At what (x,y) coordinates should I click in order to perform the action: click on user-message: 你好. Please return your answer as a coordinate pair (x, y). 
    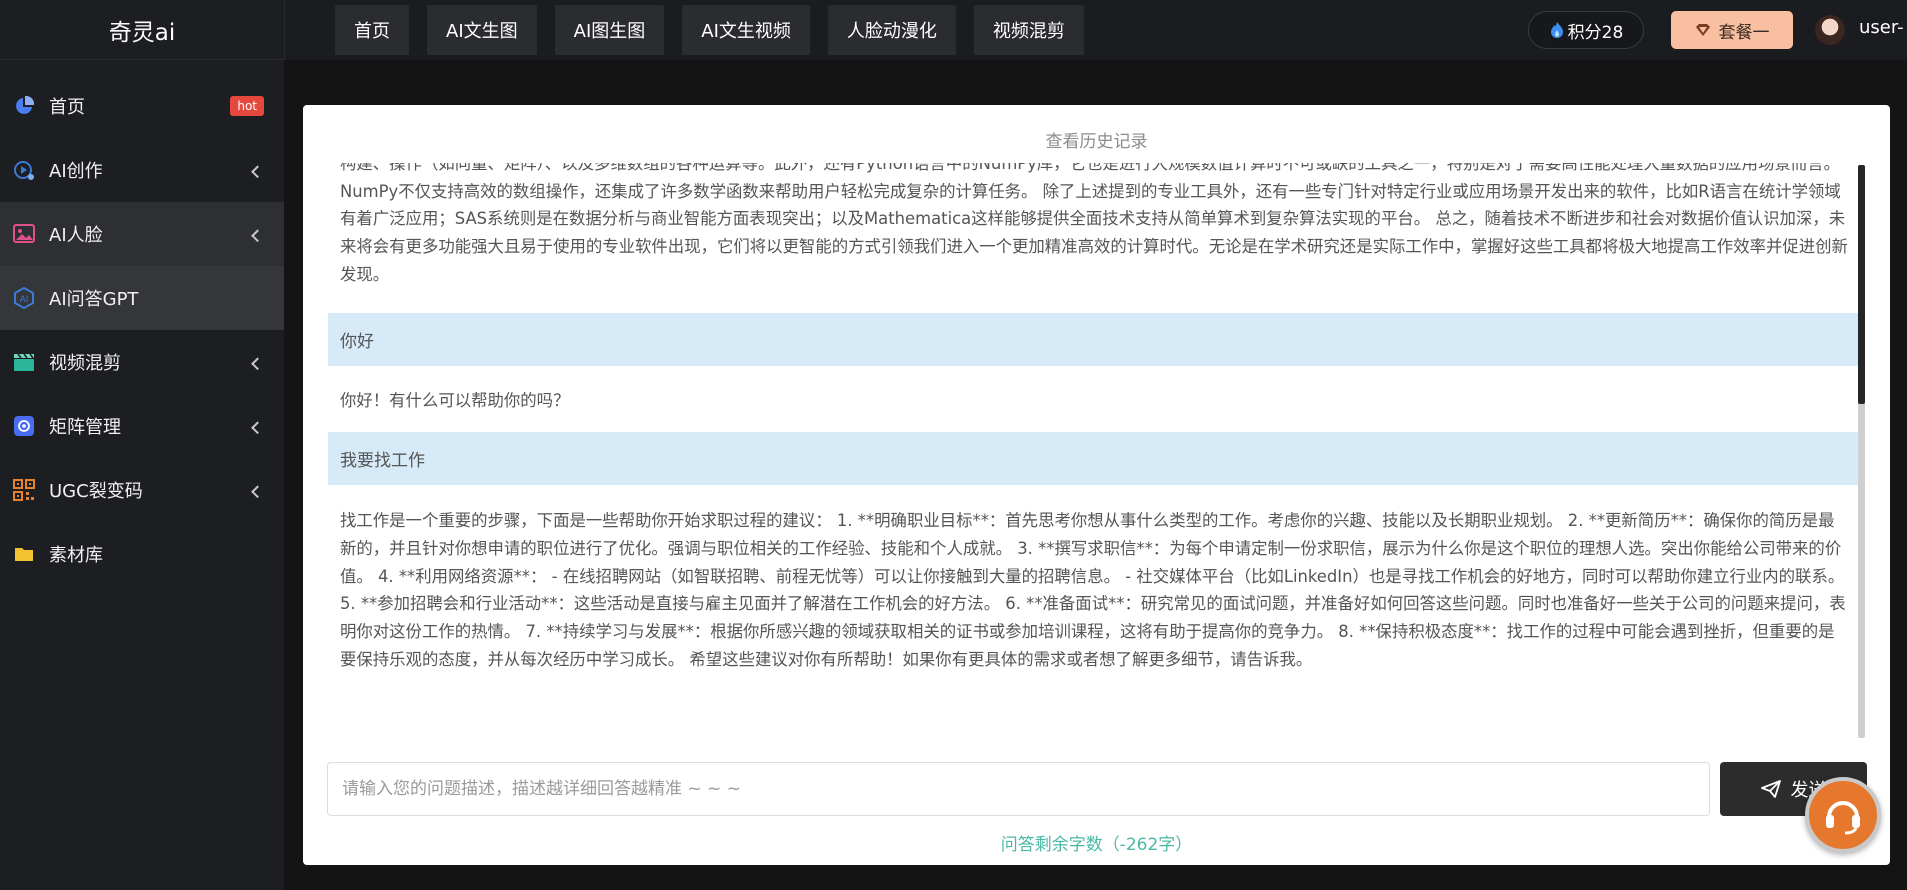
    Looking at the image, I should click on (1094, 339).